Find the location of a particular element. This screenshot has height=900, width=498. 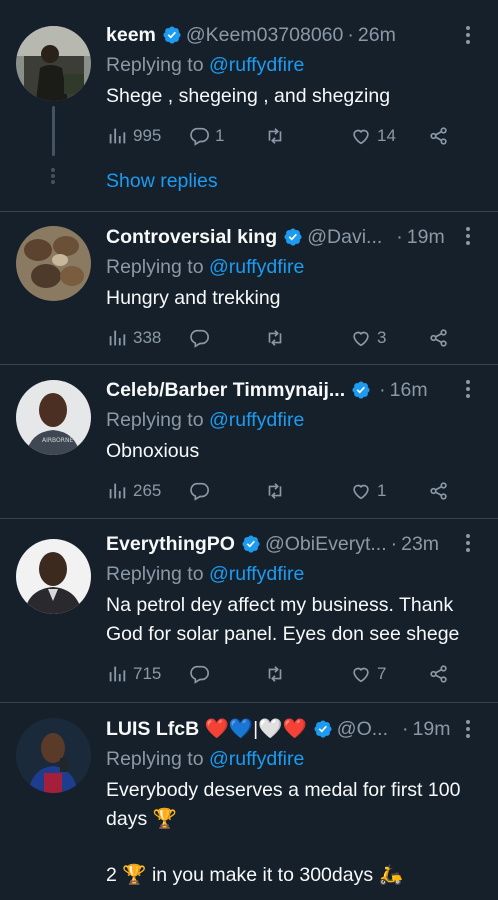

views-count: 715 is located at coordinates (147, 673).